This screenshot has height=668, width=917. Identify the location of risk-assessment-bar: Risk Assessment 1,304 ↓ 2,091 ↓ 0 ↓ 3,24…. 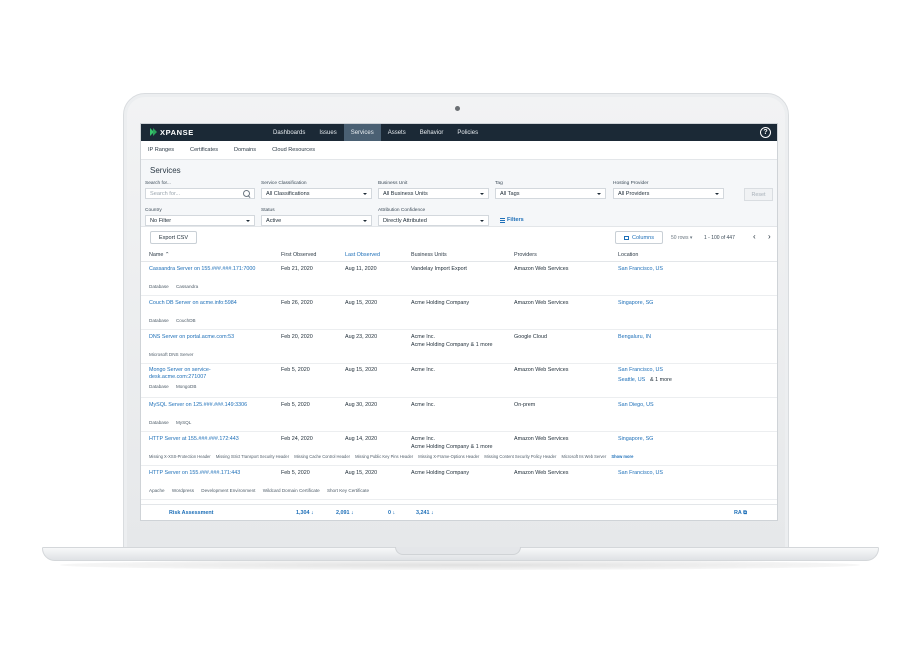
(459, 512).